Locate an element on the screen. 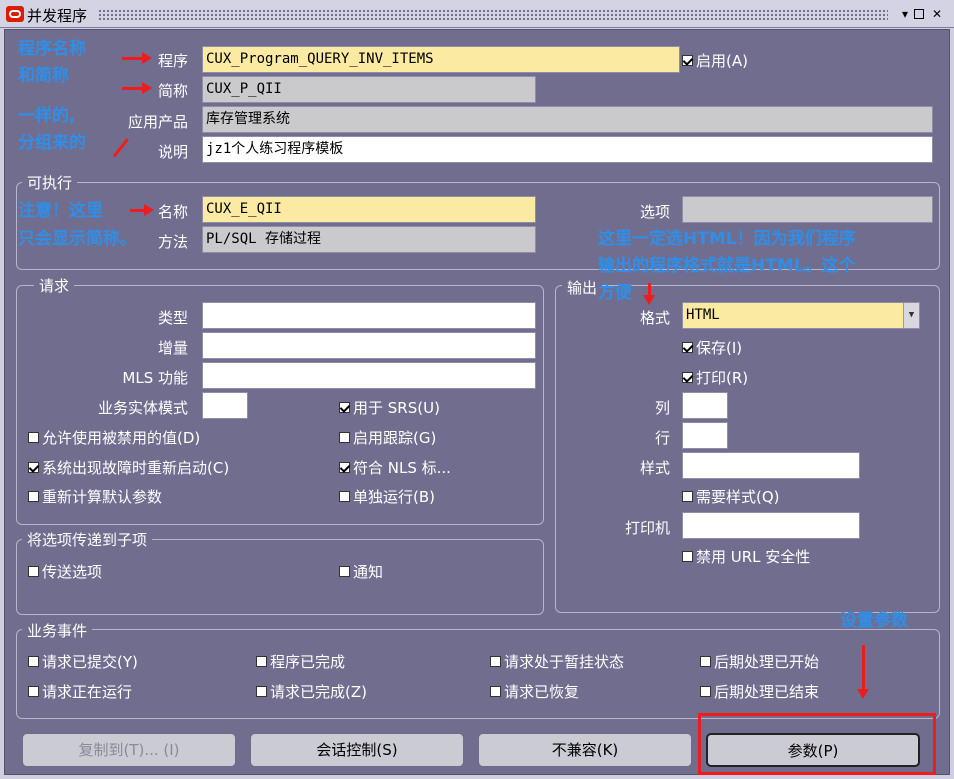 Image resolution: width=954 pixels, height=779 pixels. short-name-label: 简称 is located at coordinates (172, 91).